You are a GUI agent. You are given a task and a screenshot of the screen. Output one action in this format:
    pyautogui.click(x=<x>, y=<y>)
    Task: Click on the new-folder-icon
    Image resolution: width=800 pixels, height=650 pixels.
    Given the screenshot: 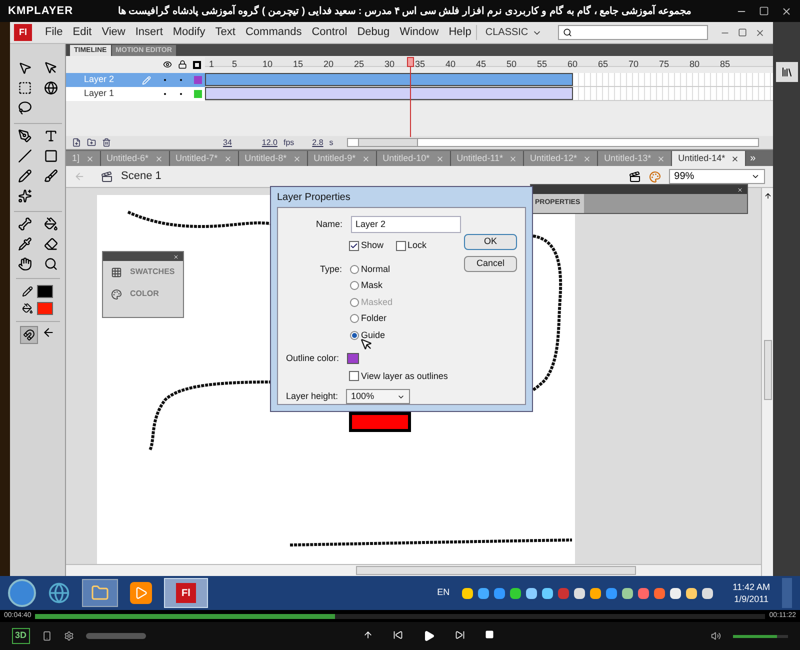 What is the action you would take?
    pyautogui.click(x=91, y=142)
    